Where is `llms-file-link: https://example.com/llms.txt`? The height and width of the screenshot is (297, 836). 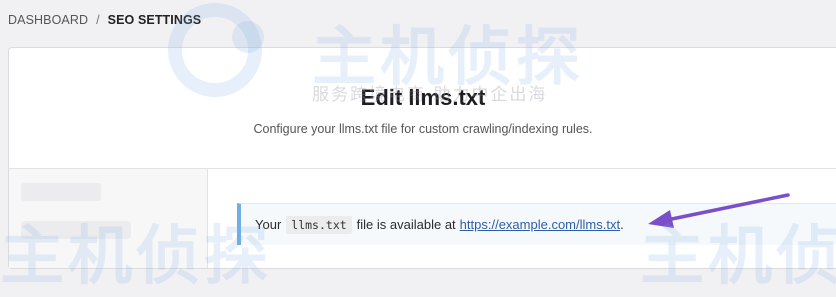
llms-file-link: https://example.com/llms.txt is located at coordinates (540, 224).